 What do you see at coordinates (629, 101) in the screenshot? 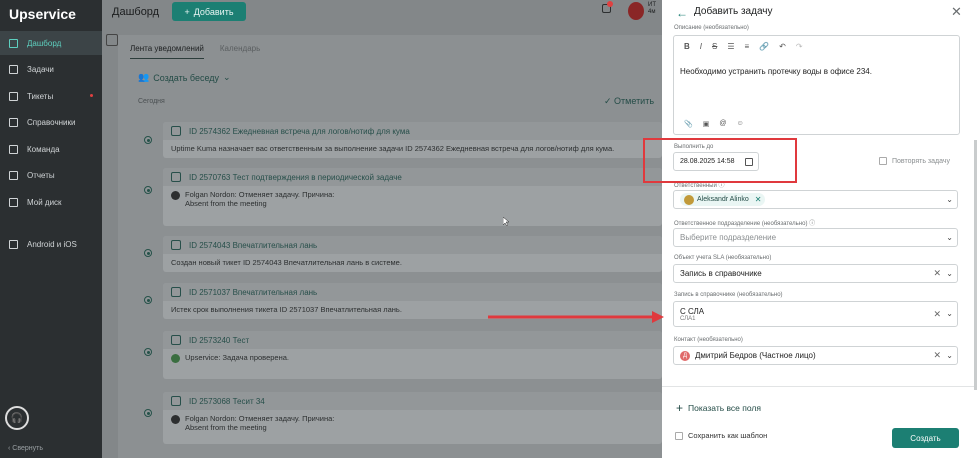
I see `mark-read-button: ✓ Отметить` at bounding box center [629, 101].